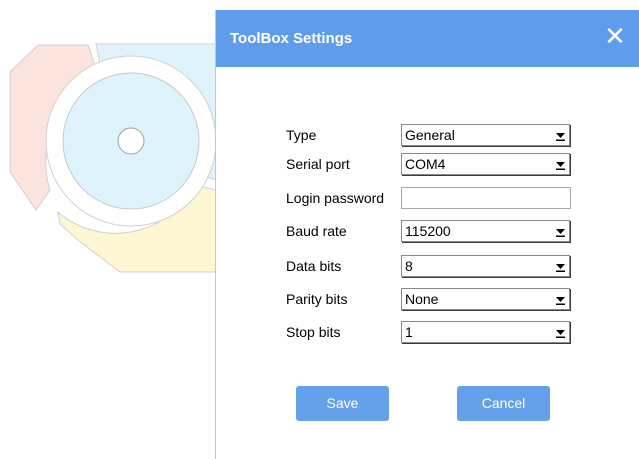 This screenshot has width=639, height=459. Describe the element at coordinates (342, 403) in the screenshot. I see `save-button: Save` at that location.